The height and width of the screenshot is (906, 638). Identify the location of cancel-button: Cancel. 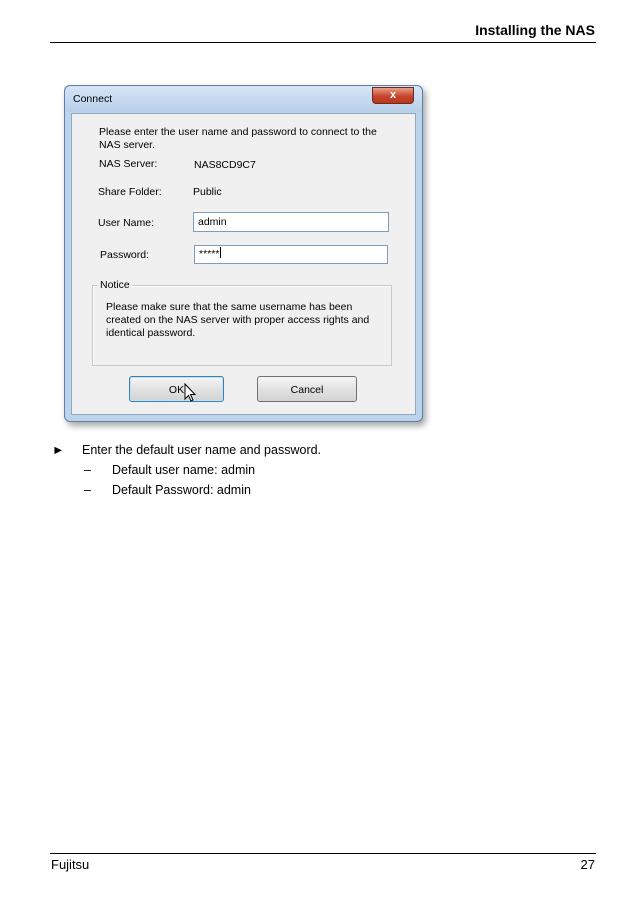
(307, 389).